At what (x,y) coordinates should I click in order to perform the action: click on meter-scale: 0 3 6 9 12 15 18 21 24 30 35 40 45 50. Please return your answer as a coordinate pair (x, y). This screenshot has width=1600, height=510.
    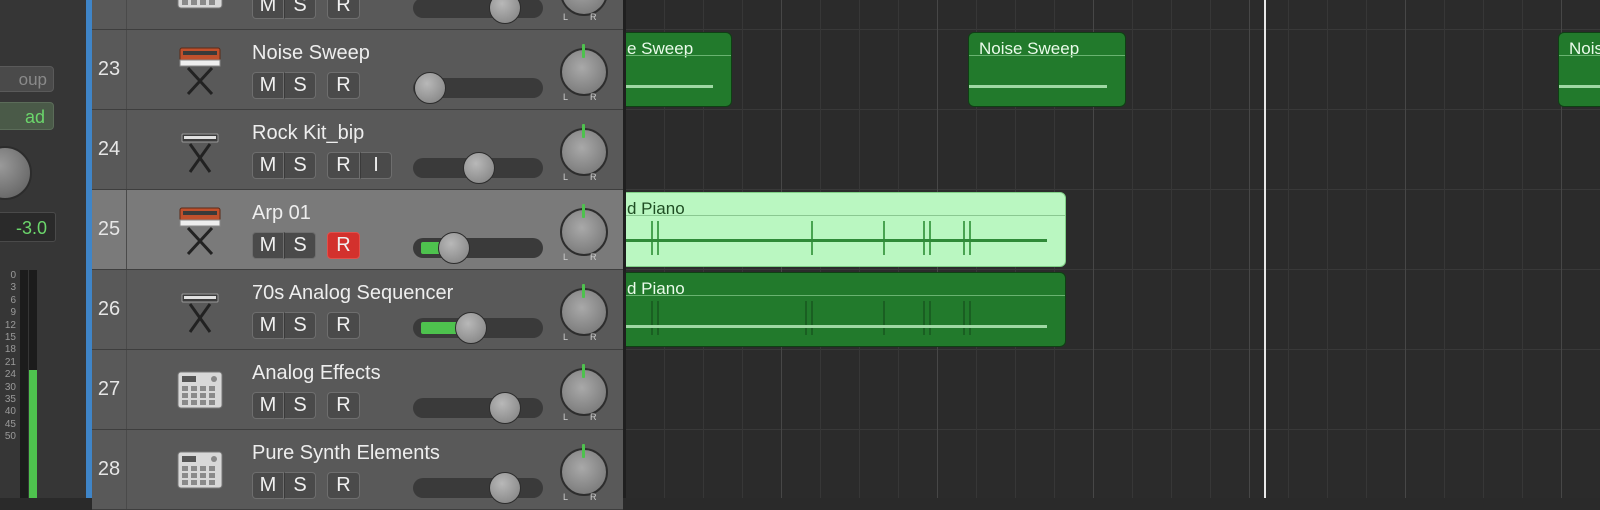
    Looking at the image, I should click on (9, 384).